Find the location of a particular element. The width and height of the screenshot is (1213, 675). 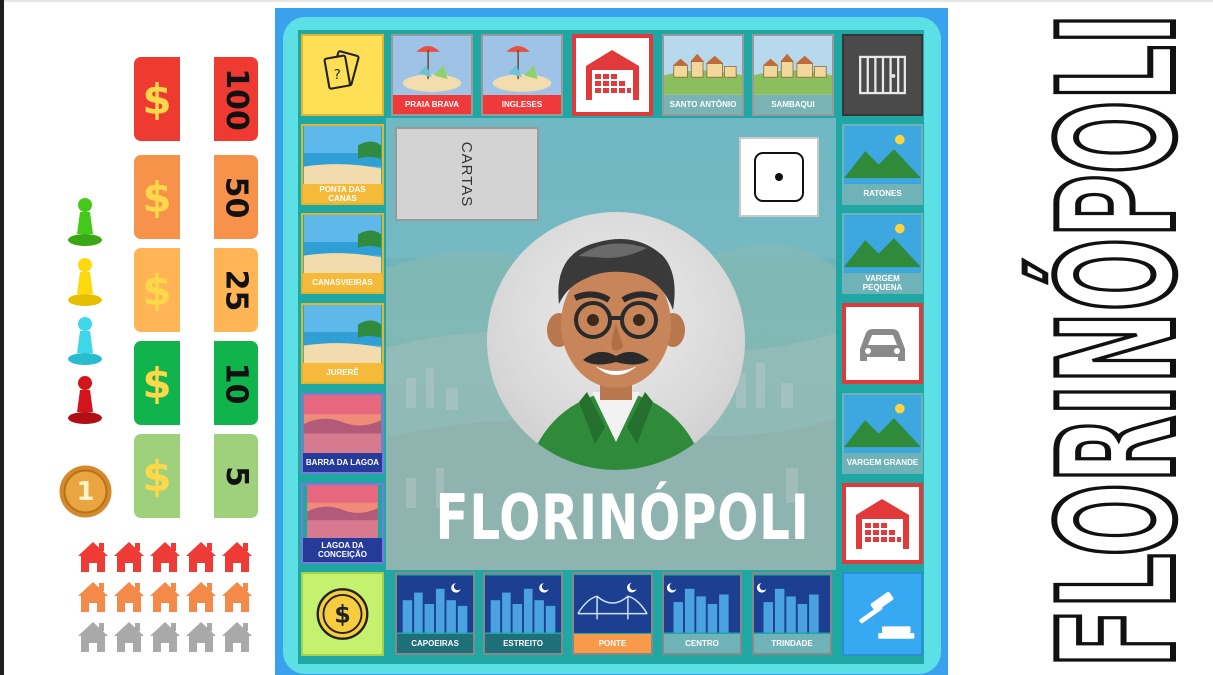

corner-start: $ is located at coordinates (342, 614).